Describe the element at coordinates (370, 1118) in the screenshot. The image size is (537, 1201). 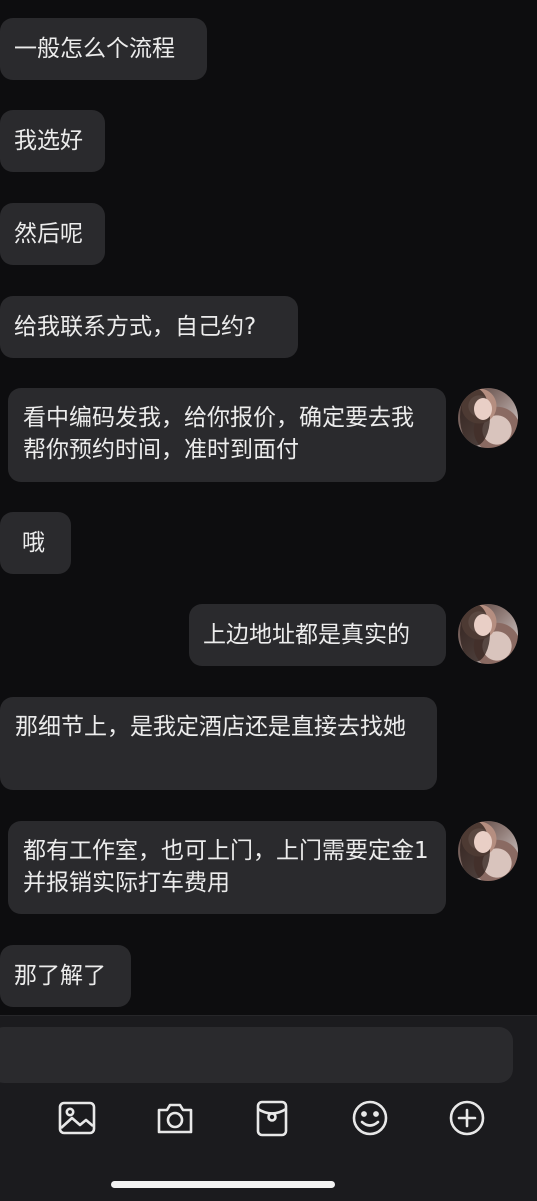
I see `emoji-icon` at that location.